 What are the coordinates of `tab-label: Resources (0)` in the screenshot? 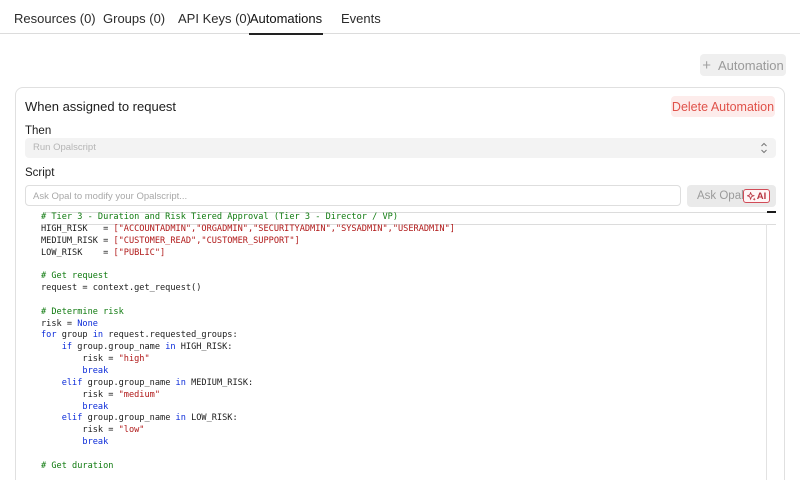 It's located at (55, 18).